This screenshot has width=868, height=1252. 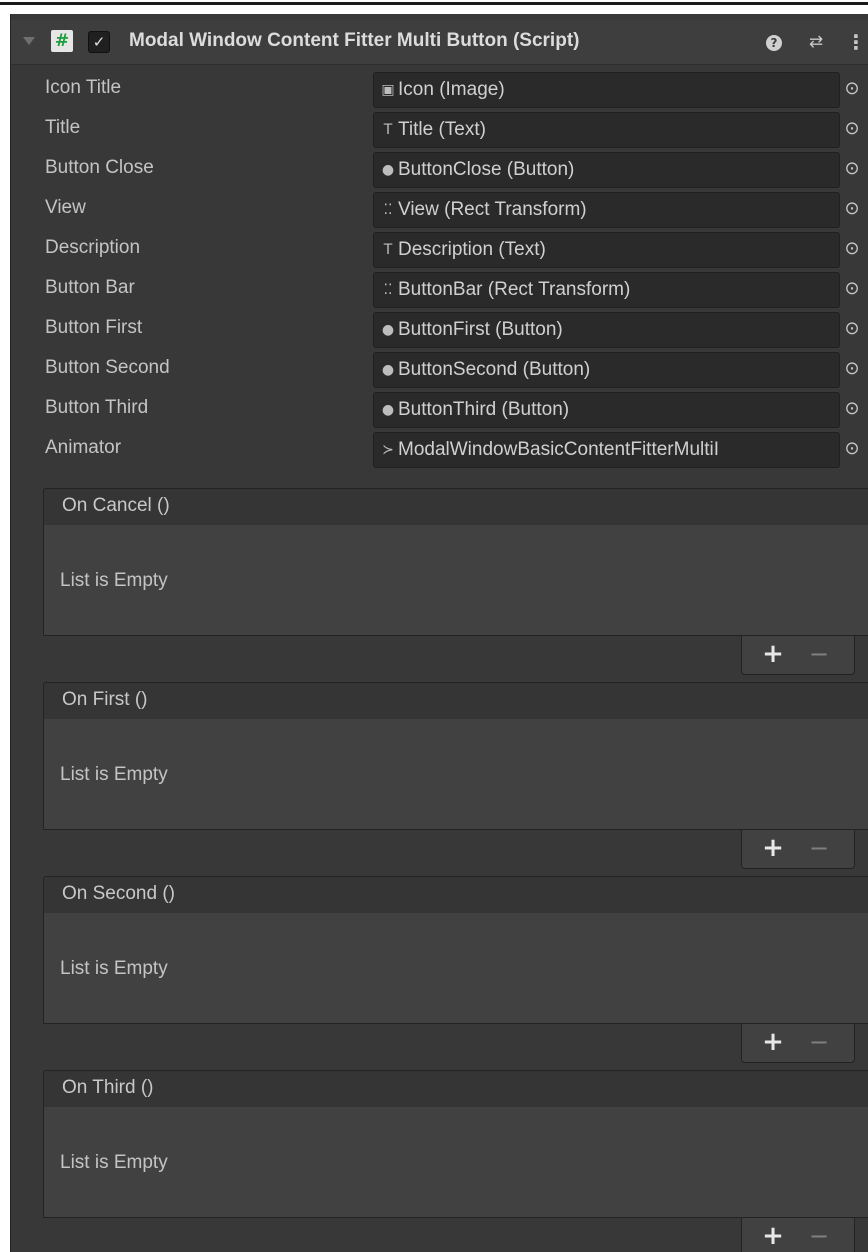 I want to click on object-field-value: Title (Text), so click(x=442, y=129).